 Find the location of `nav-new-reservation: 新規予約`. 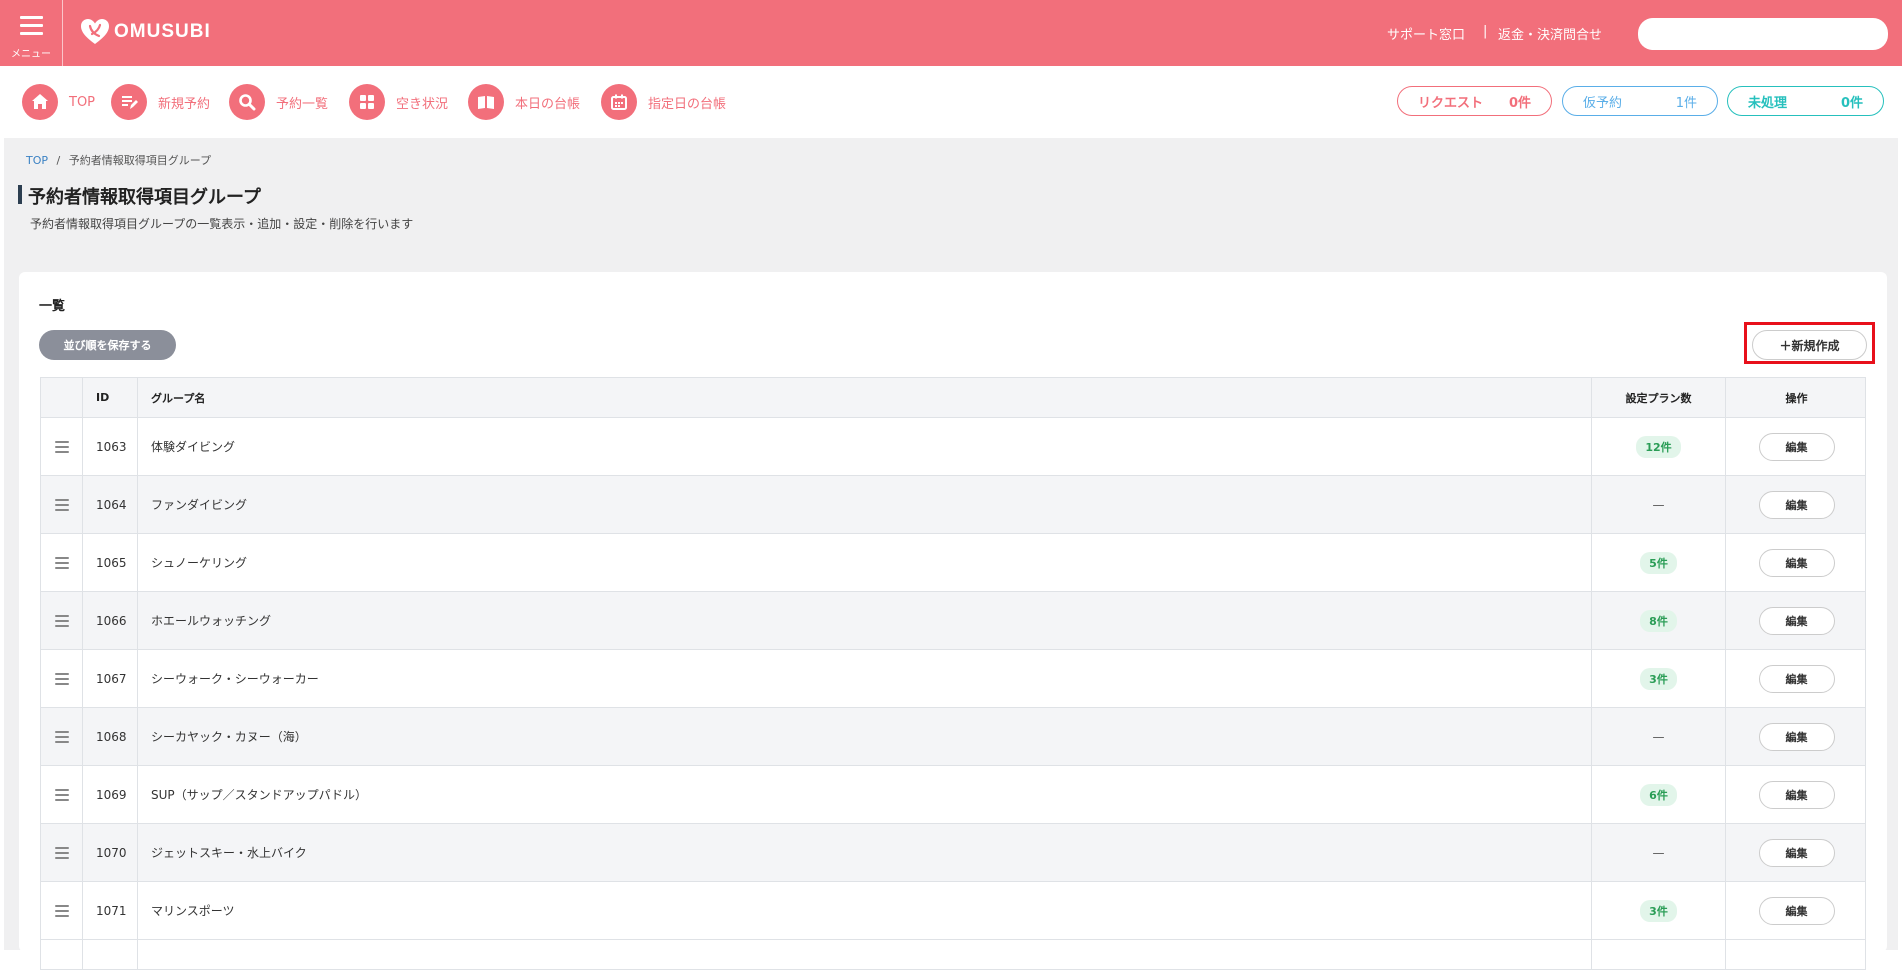

nav-new-reservation: 新規予約 is located at coordinates (160, 102).